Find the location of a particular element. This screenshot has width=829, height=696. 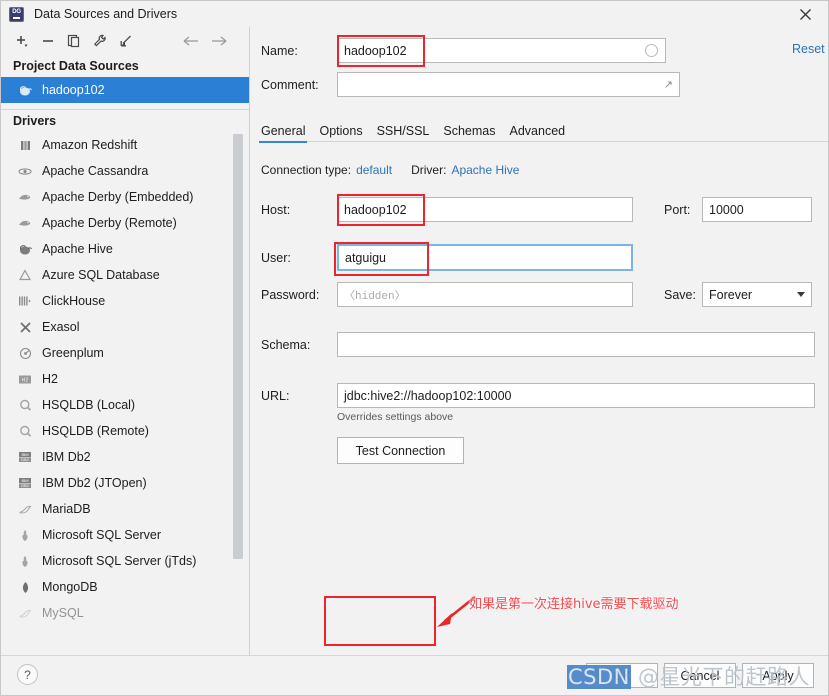

drivers-header: Drivers is located at coordinates (35, 121).